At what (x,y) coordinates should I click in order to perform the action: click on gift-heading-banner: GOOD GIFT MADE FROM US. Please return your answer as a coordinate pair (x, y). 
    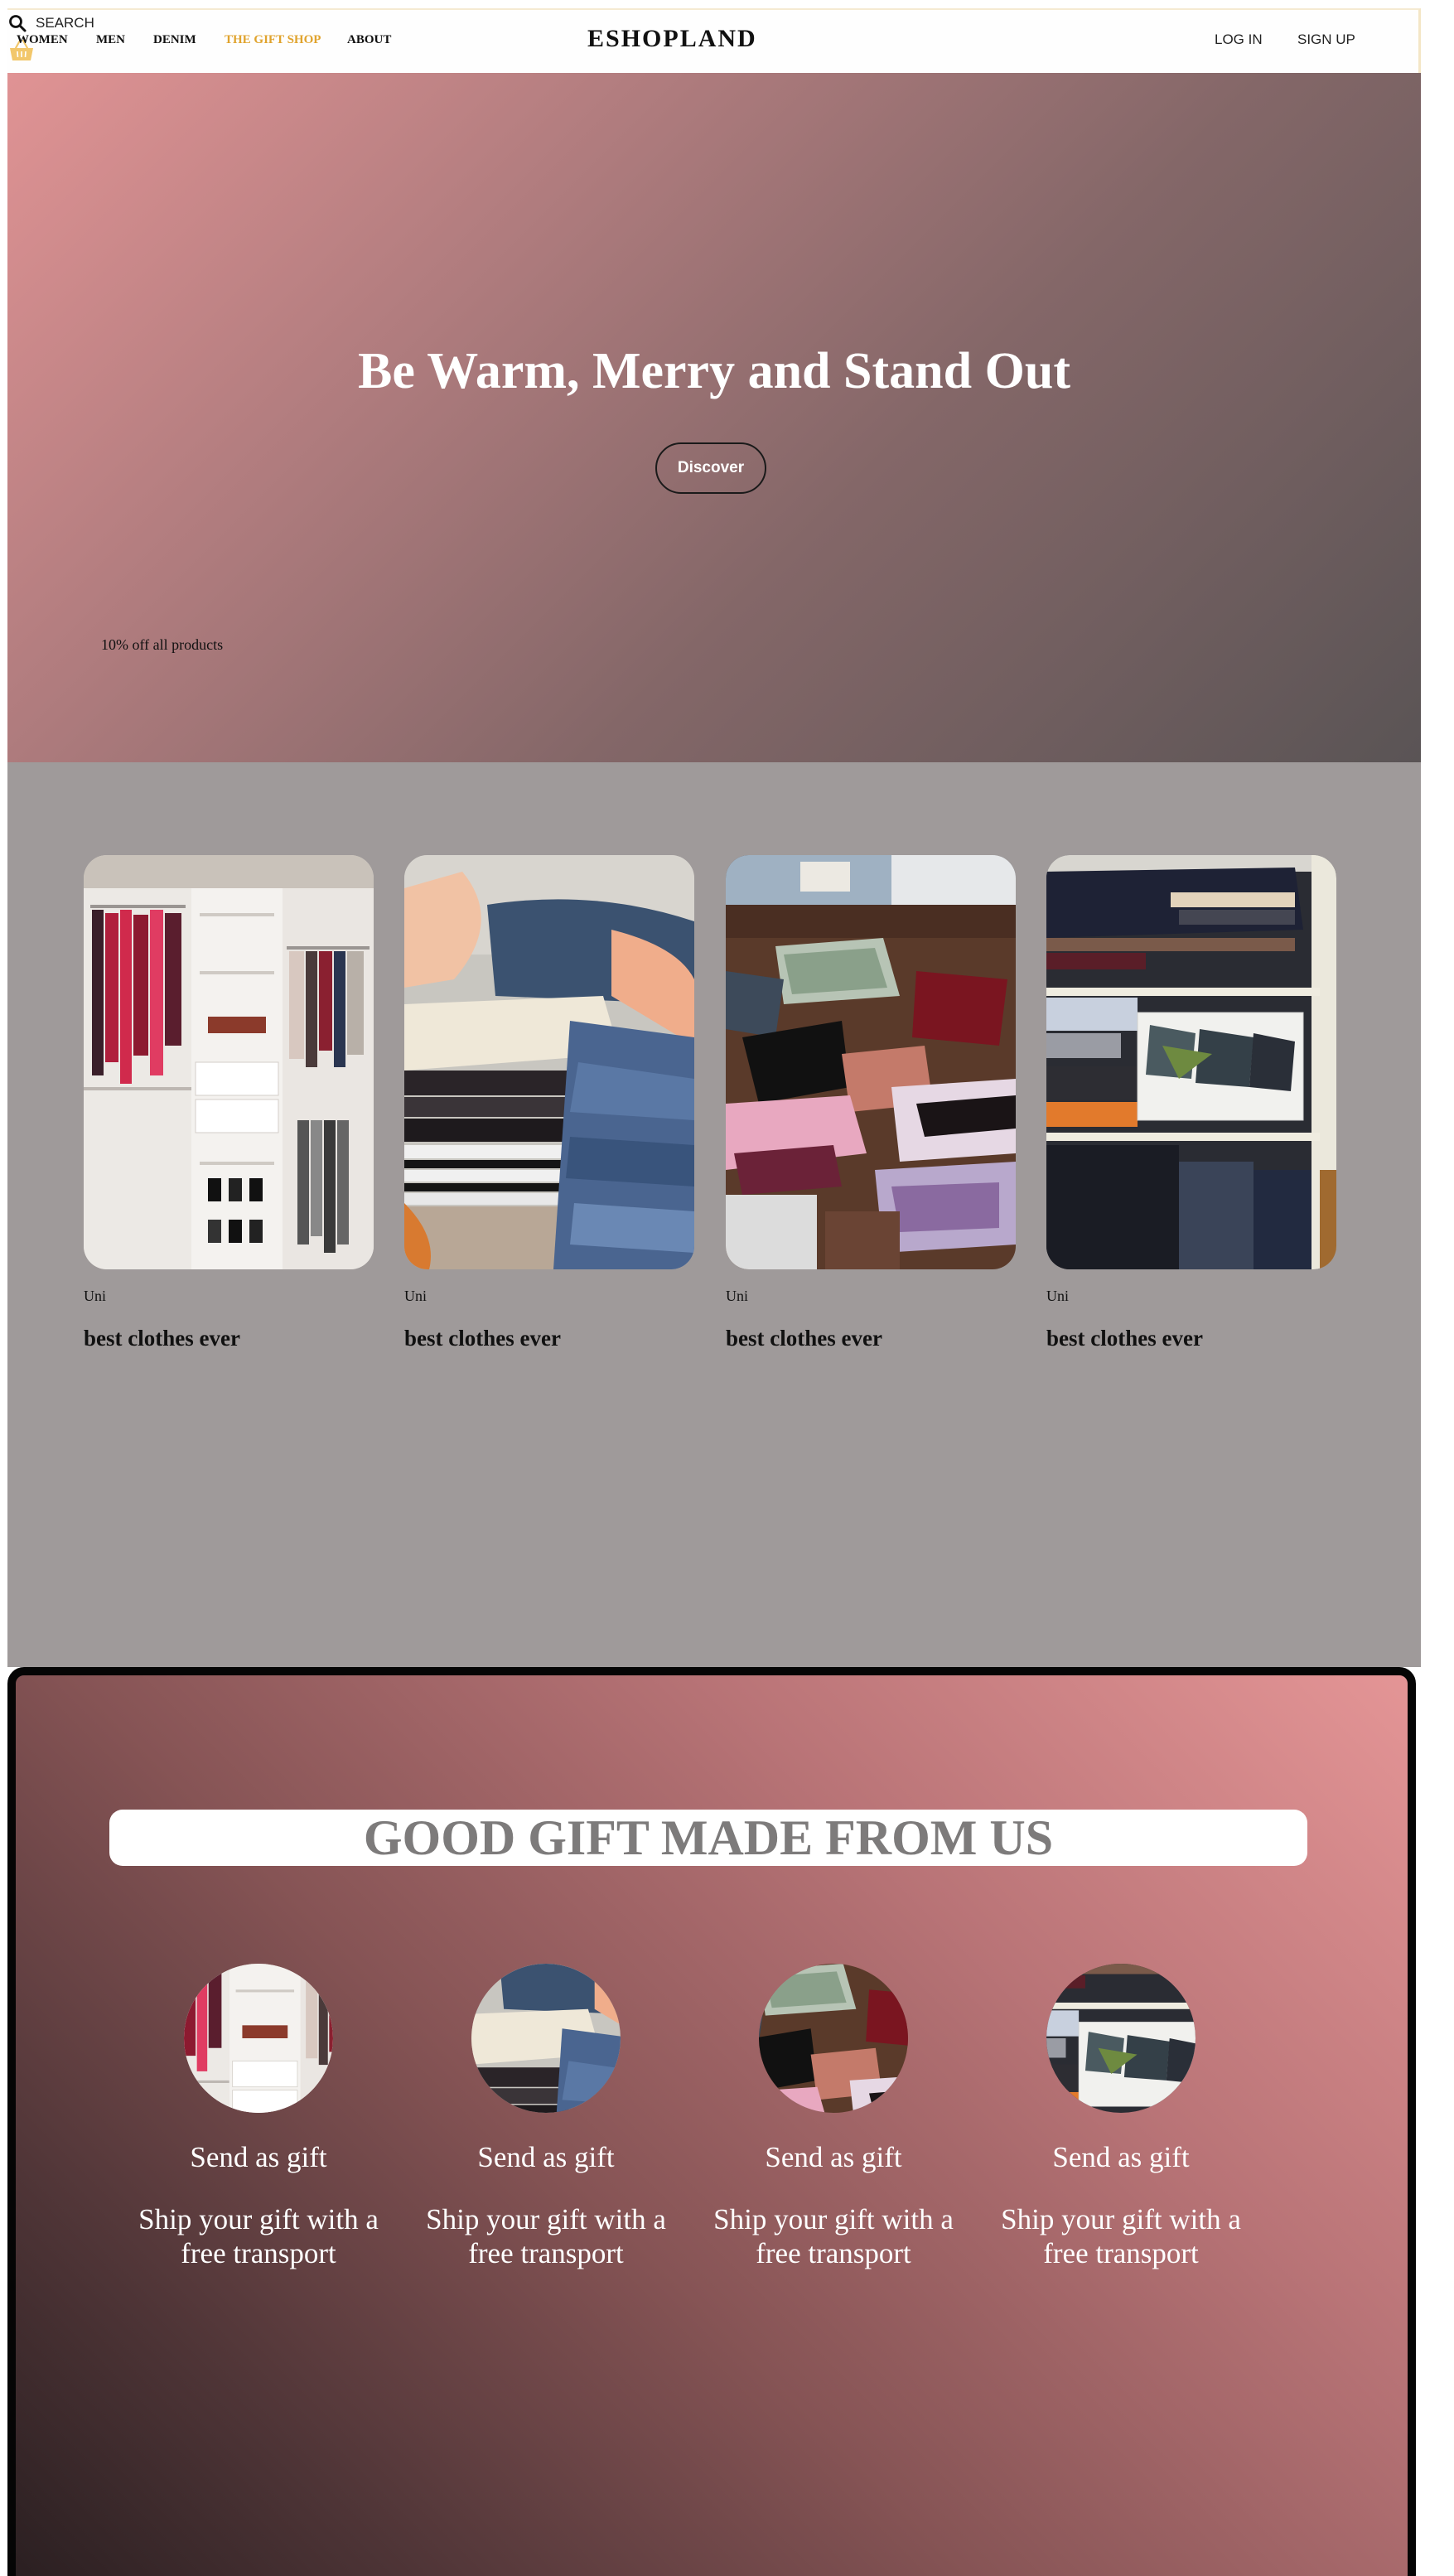
    Looking at the image, I should click on (708, 1838).